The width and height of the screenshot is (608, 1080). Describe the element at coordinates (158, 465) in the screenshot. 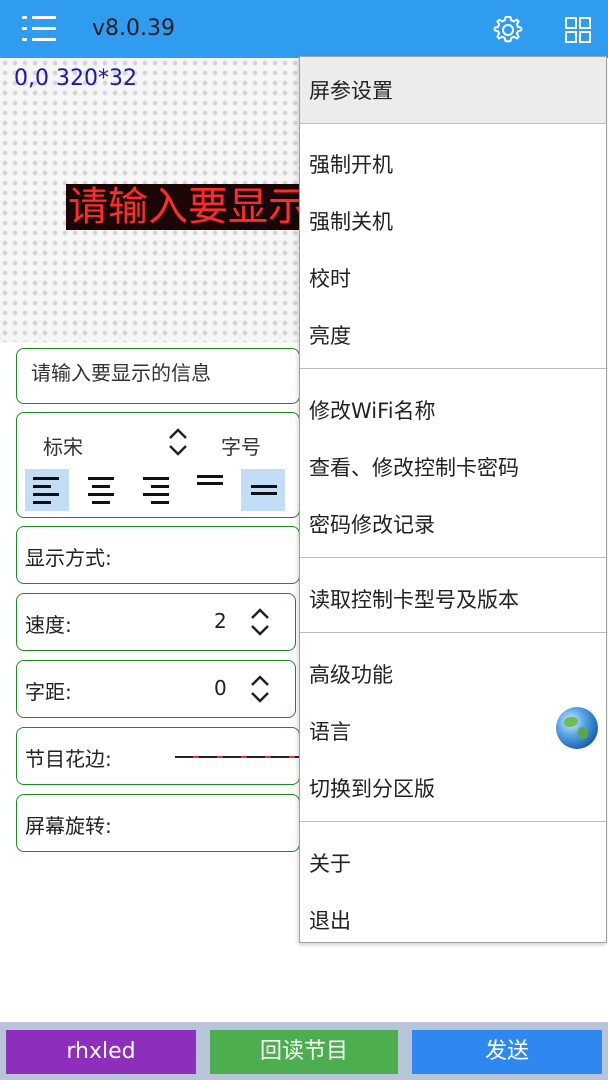

I see `font-settings-card: 标宋 字号` at that location.